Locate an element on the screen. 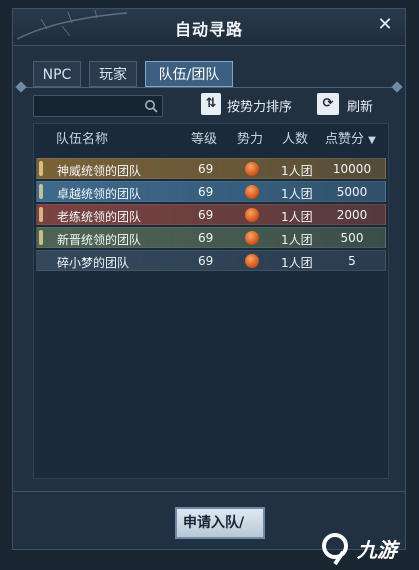 Image resolution: width=419 pixels, height=570 pixels. footer-divider is located at coordinates (209, 491).